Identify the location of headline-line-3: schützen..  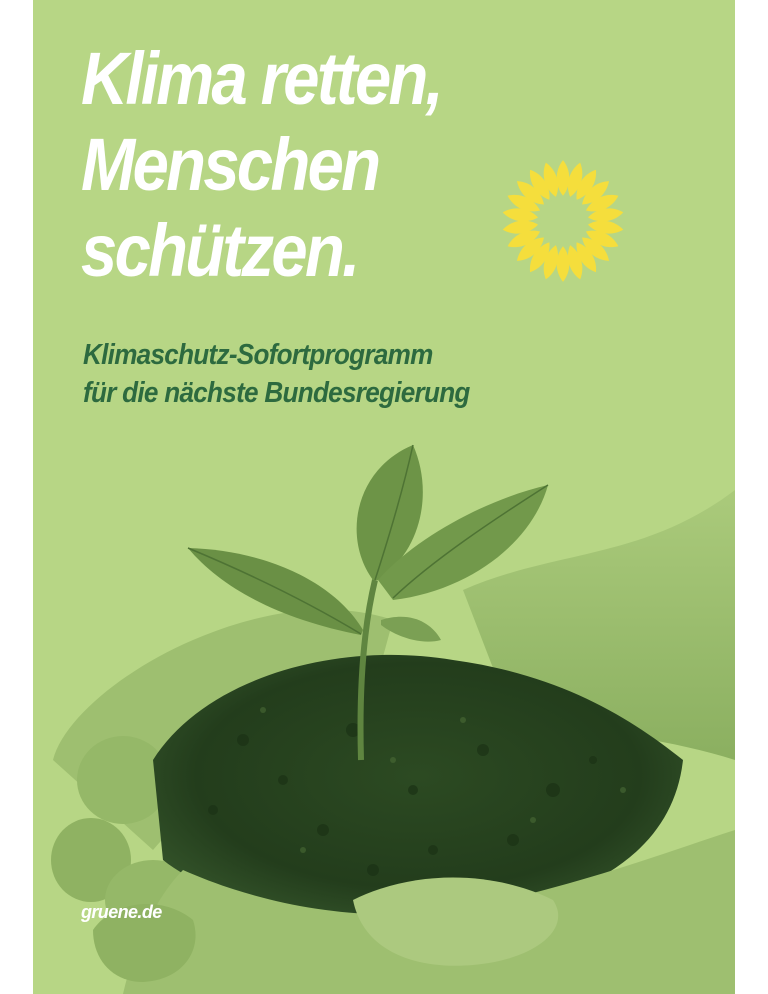
(220, 250).